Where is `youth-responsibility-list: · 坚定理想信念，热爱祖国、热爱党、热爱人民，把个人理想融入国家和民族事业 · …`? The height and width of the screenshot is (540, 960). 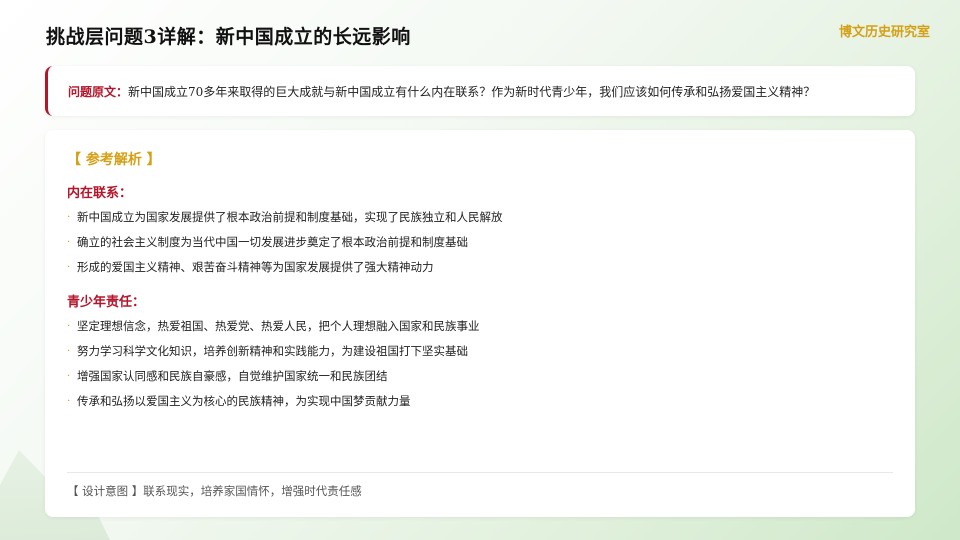 youth-responsibility-list: · 坚定理想信念，热爱祖国、热爱党、热爱人民，把个人理想融入国家和民族事业 · … is located at coordinates (273, 364).